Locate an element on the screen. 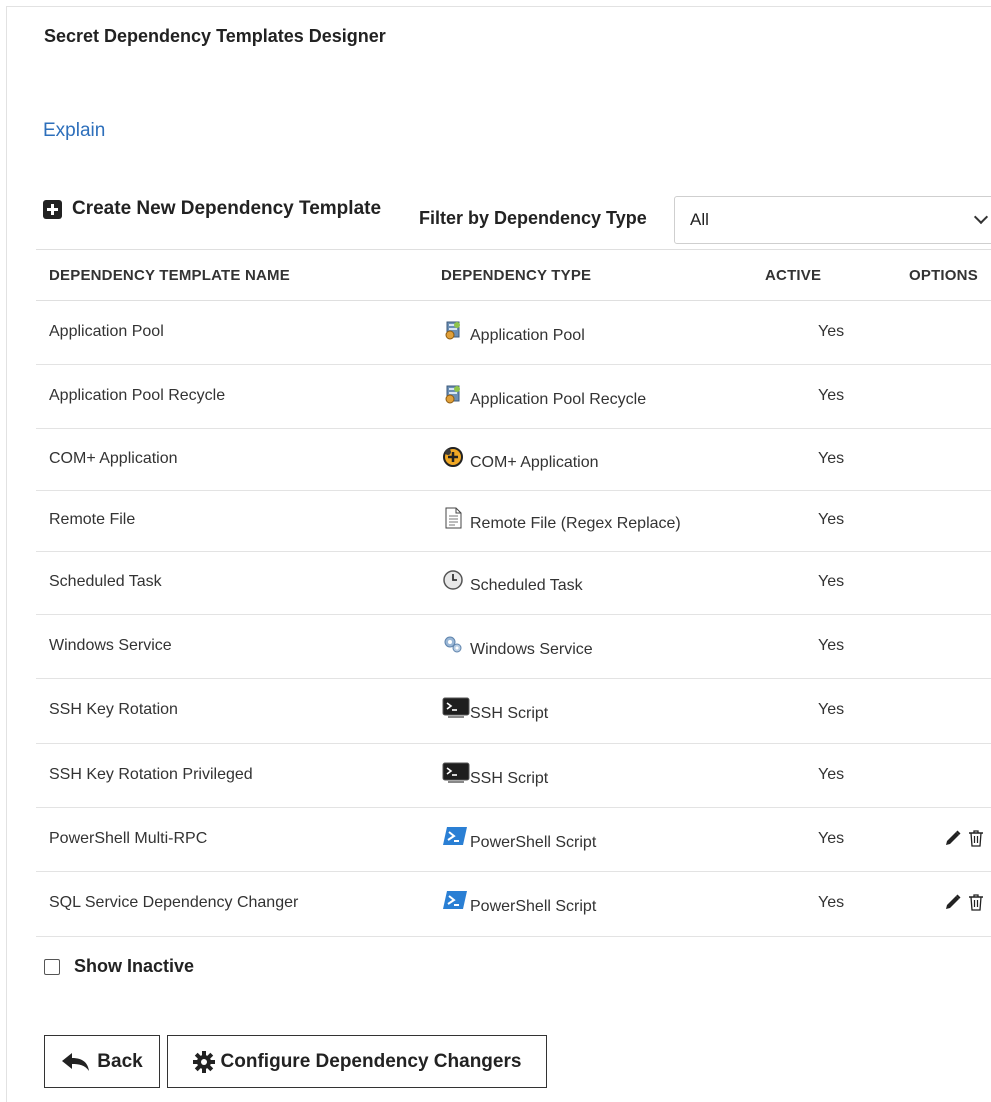  dependency-type-label: Scheduled Task is located at coordinates (526, 585).